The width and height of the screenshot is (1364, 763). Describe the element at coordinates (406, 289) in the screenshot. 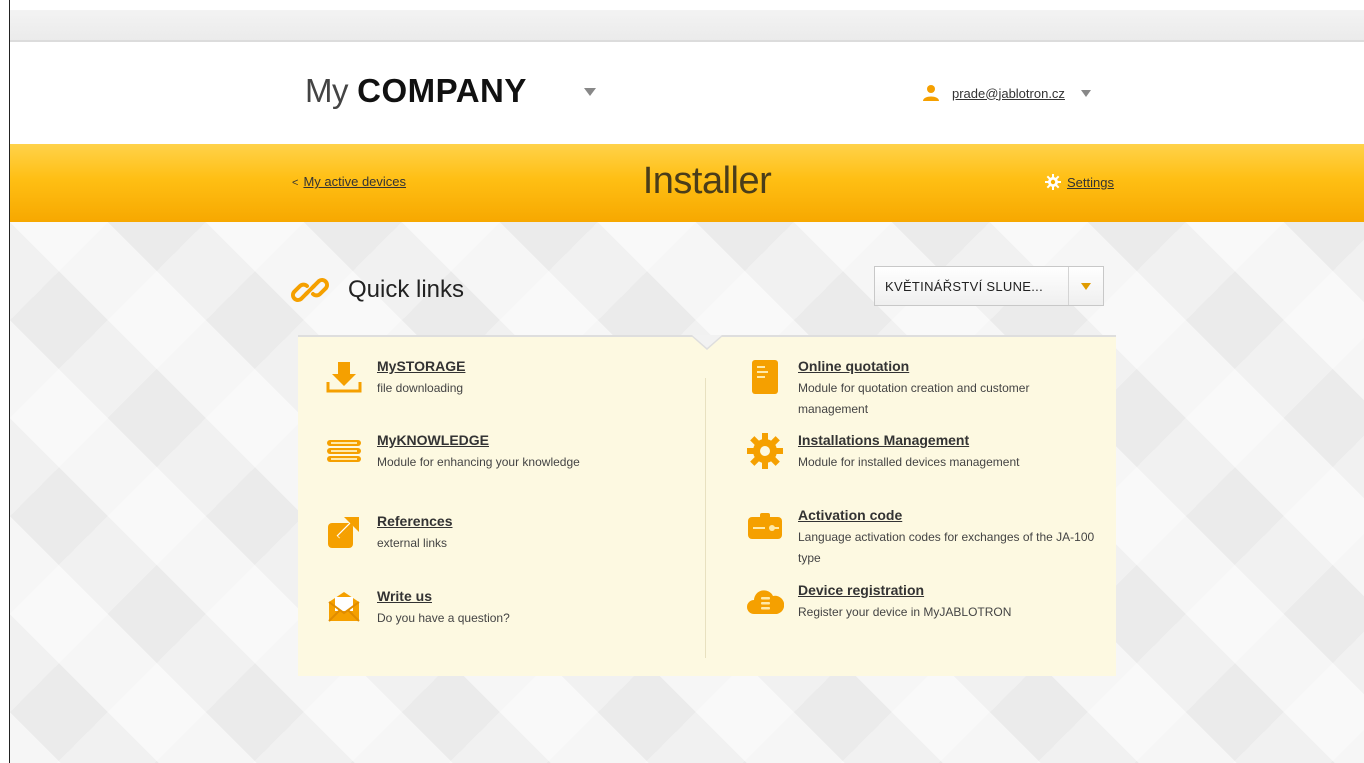

I see `quick-links-title: Quick links` at that location.